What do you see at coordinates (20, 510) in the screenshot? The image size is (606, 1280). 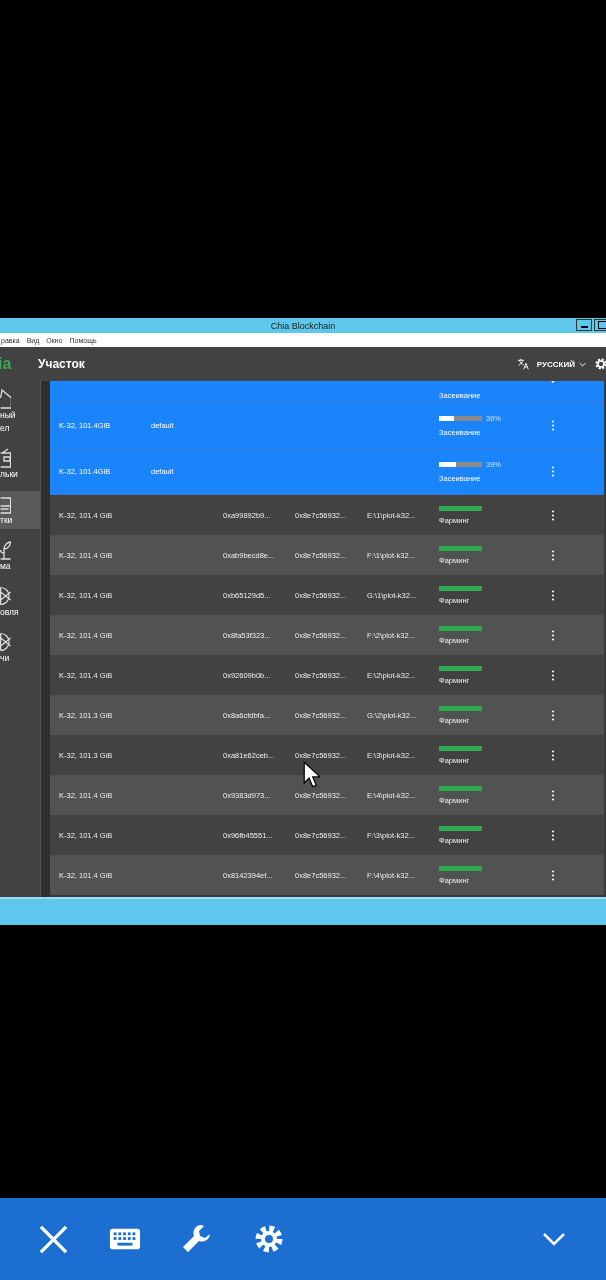 I see `sidebar-item: тки` at bounding box center [20, 510].